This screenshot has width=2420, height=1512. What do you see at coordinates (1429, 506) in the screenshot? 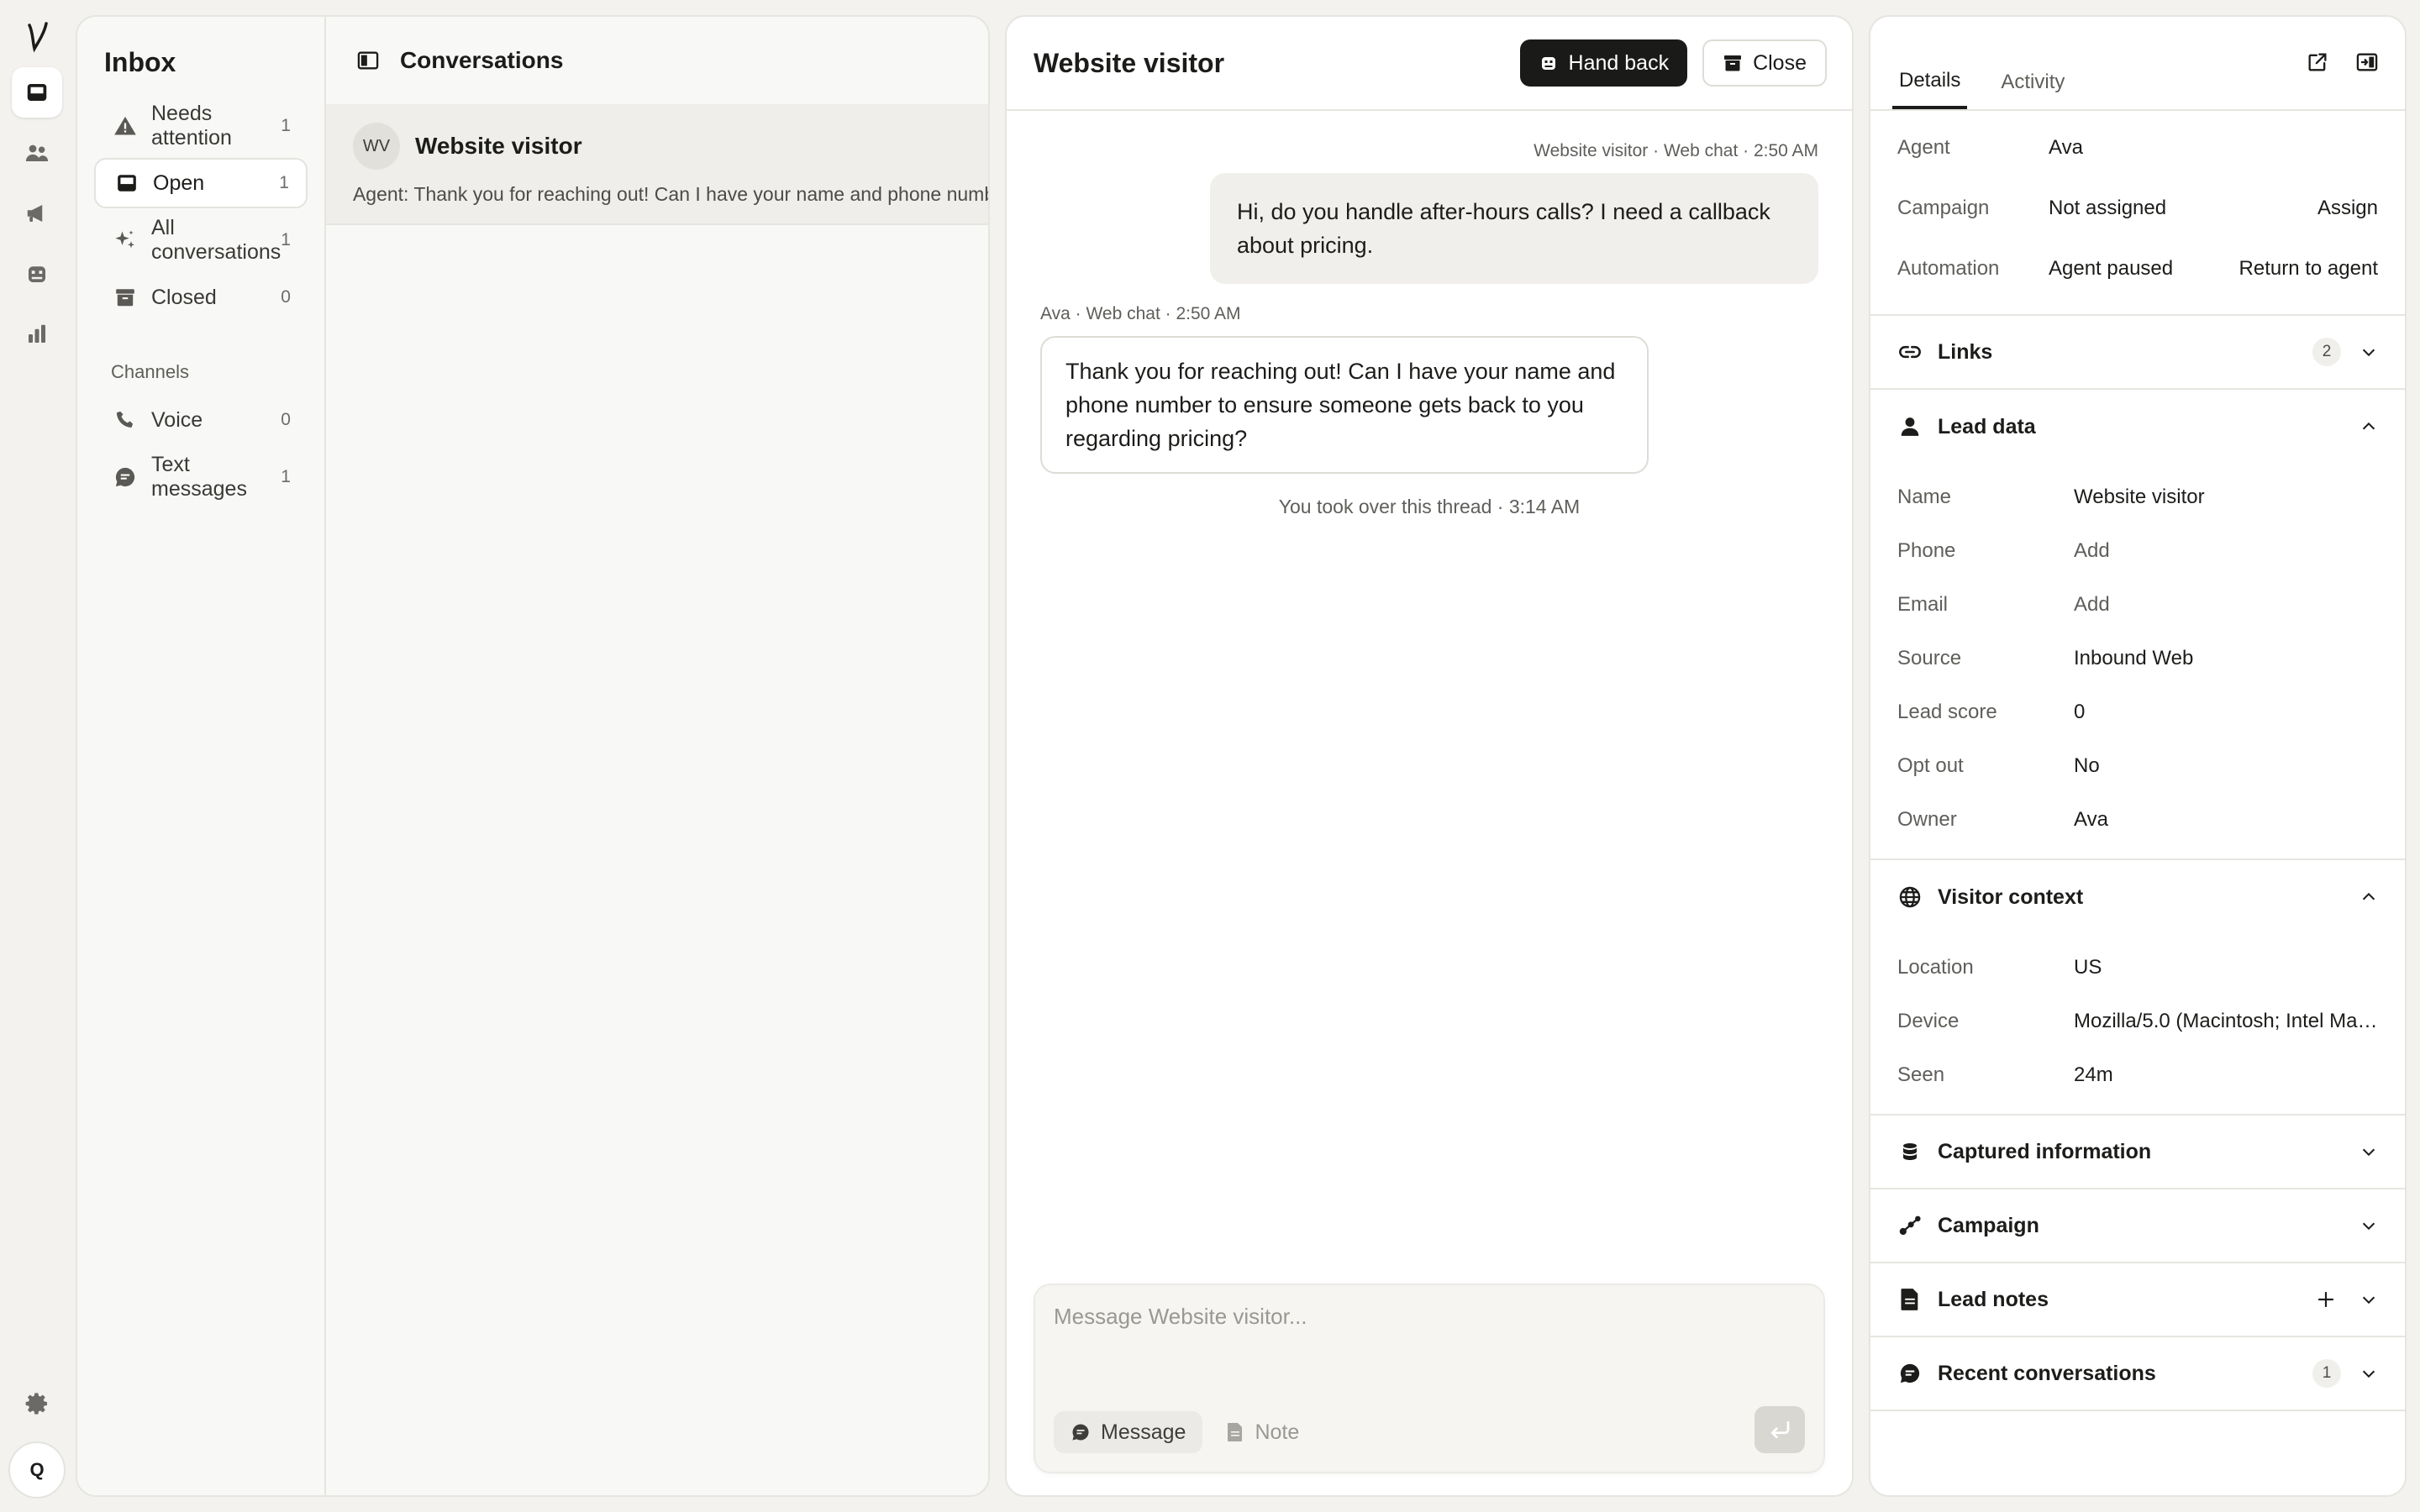
I see `takeover-note: You took over this thread · 3:14 AM` at bounding box center [1429, 506].